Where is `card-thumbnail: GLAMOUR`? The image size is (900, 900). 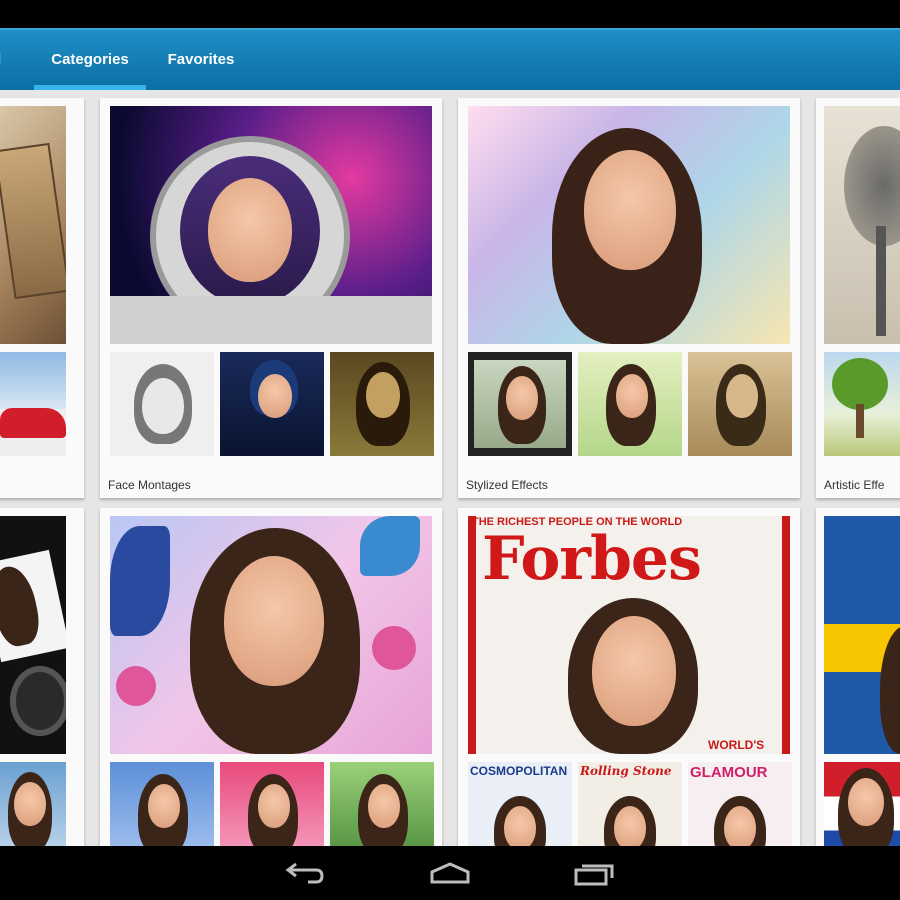 card-thumbnail: GLAMOUR is located at coordinates (740, 804).